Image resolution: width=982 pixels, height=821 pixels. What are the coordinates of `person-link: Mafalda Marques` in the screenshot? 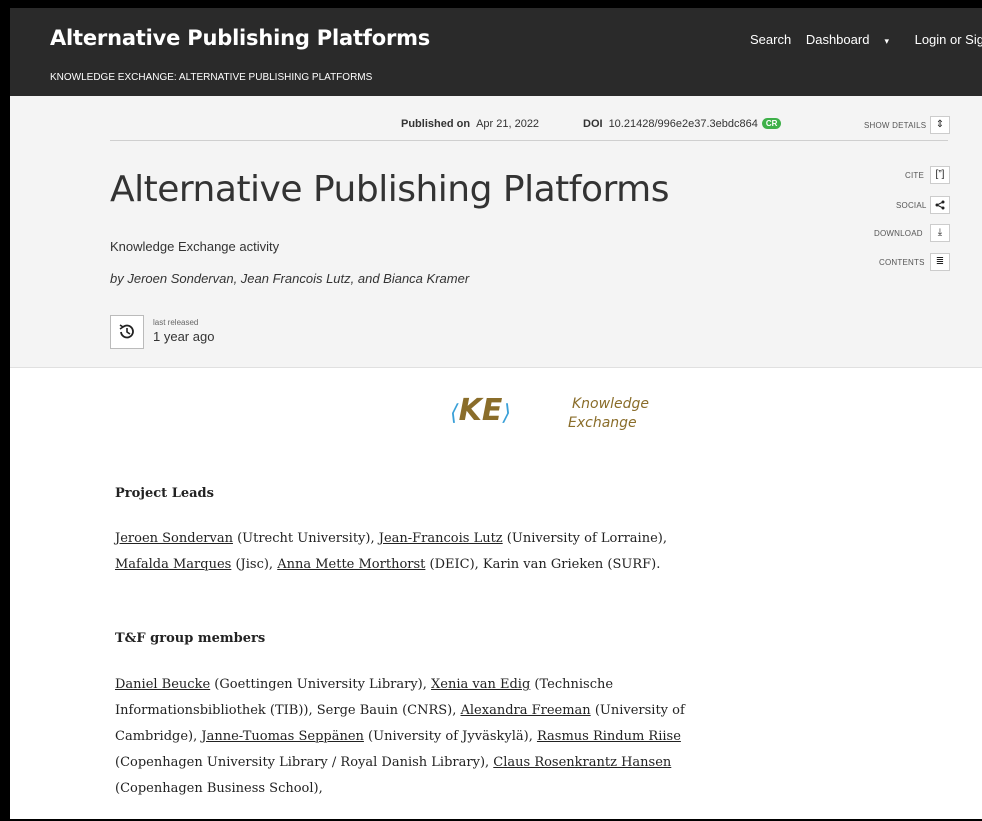 It's located at (173, 564).